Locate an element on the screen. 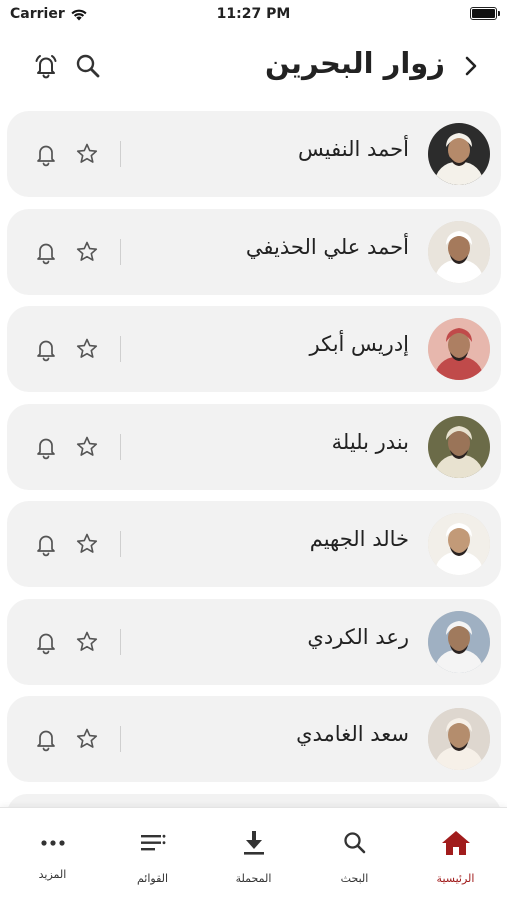 This screenshot has width=507, height=900. status-time: 11:27 PM is located at coordinates (253, 14).